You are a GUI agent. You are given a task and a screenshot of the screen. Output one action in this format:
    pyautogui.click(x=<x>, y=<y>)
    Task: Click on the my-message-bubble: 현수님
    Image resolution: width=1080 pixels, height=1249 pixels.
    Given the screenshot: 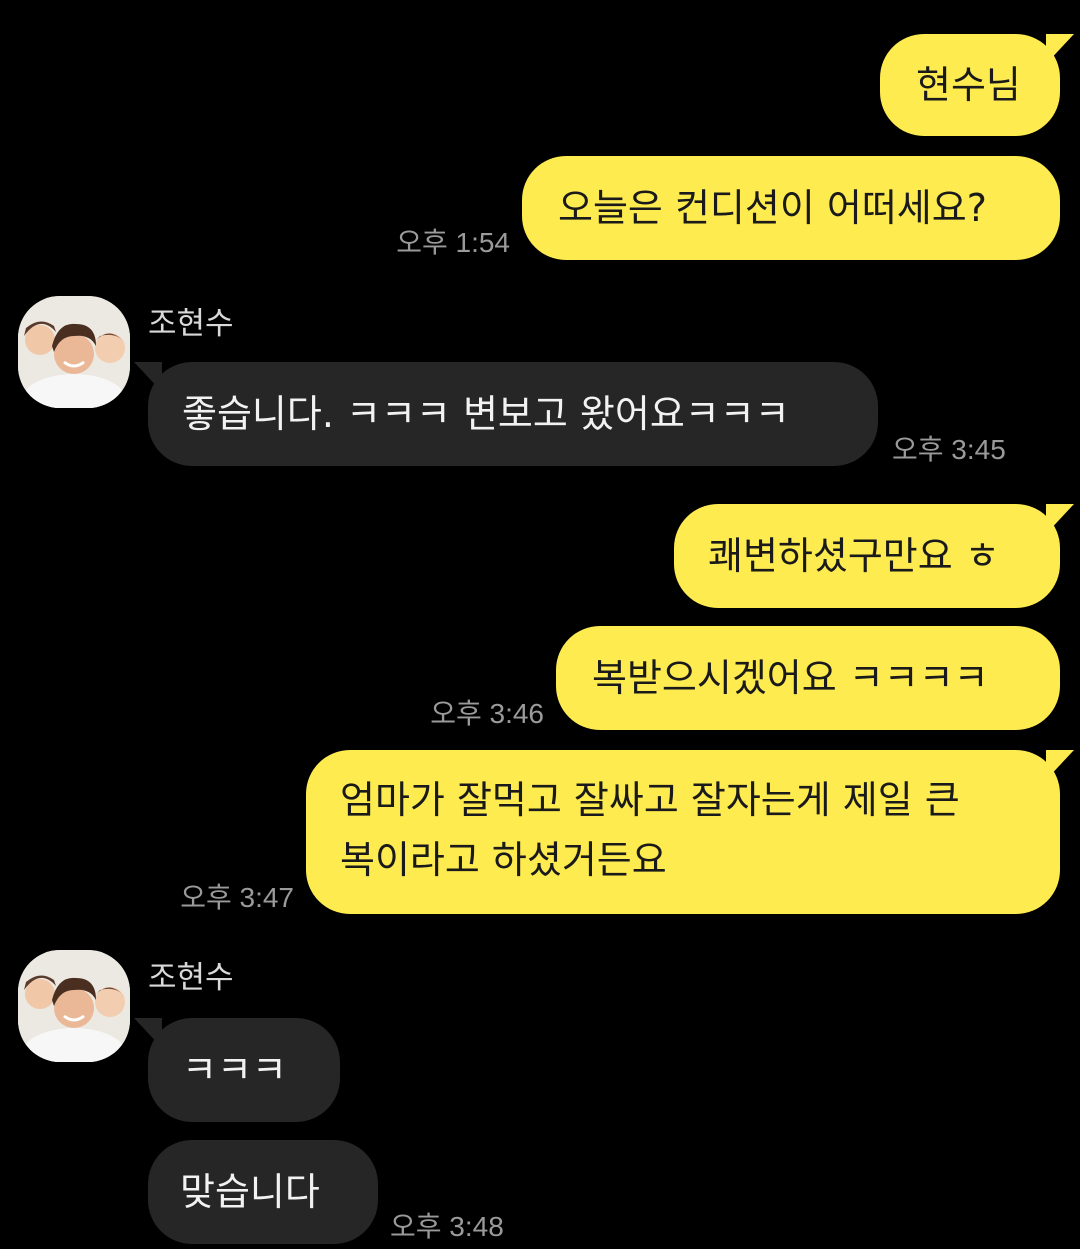 What is the action you would take?
    pyautogui.click(x=977, y=85)
    